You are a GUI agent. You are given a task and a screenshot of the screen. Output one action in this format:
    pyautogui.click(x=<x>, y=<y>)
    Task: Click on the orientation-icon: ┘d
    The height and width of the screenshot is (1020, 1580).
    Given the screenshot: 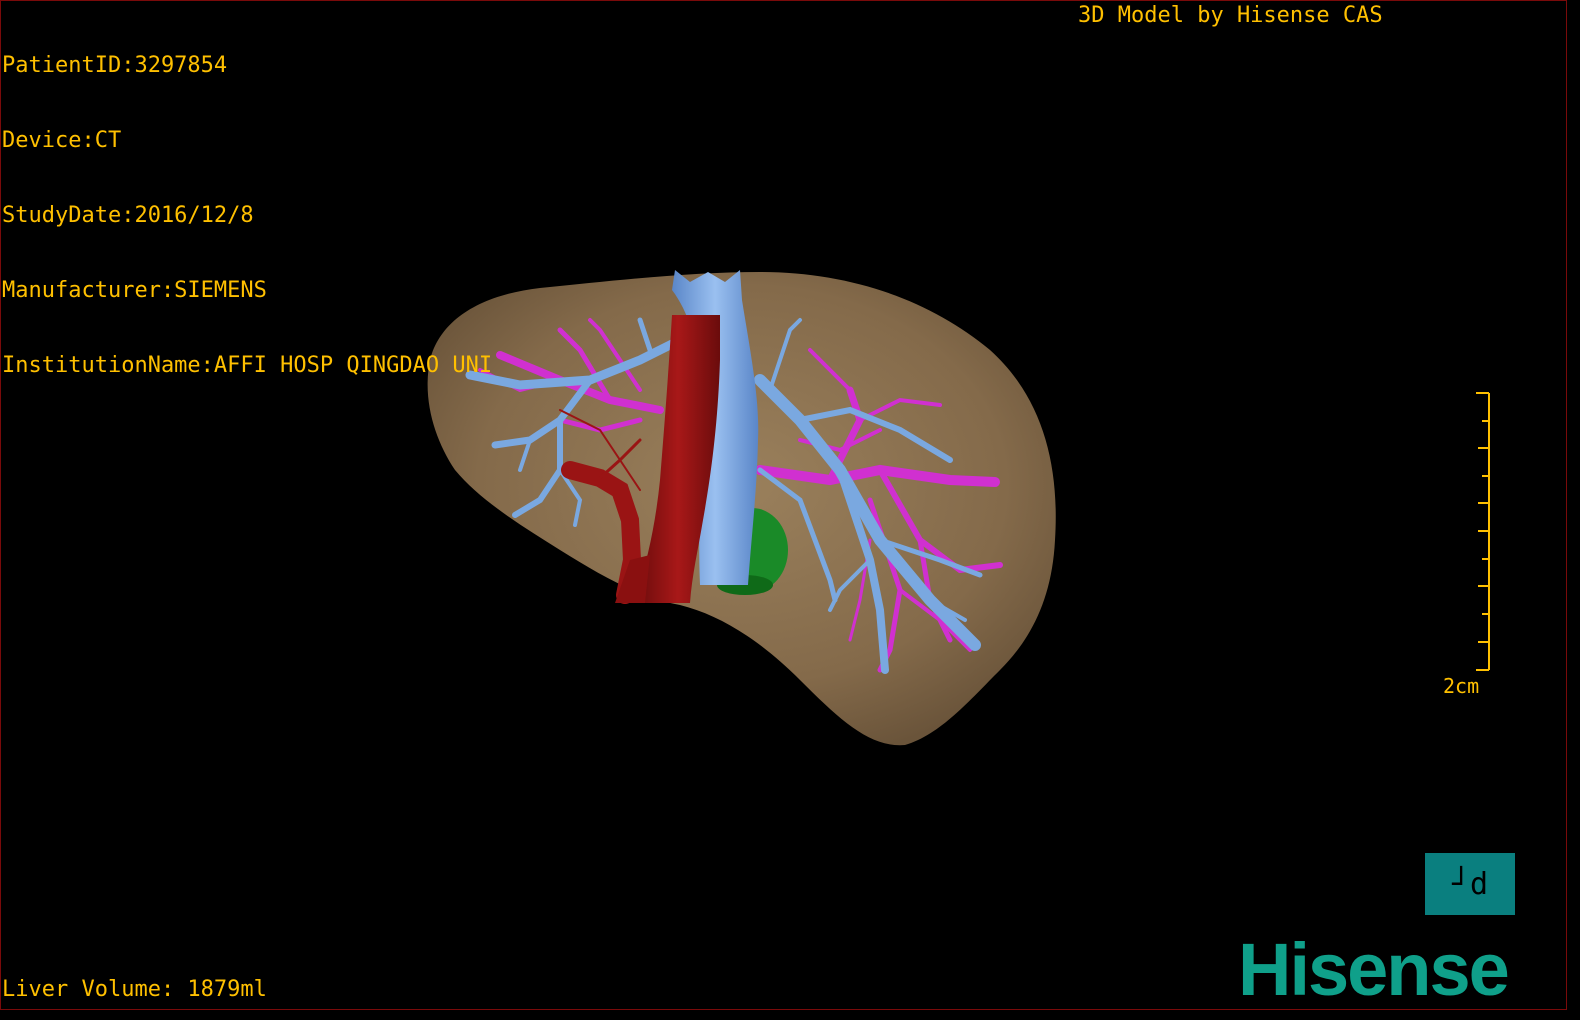 What is the action you would take?
    pyautogui.click(x=1470, y=884)
    